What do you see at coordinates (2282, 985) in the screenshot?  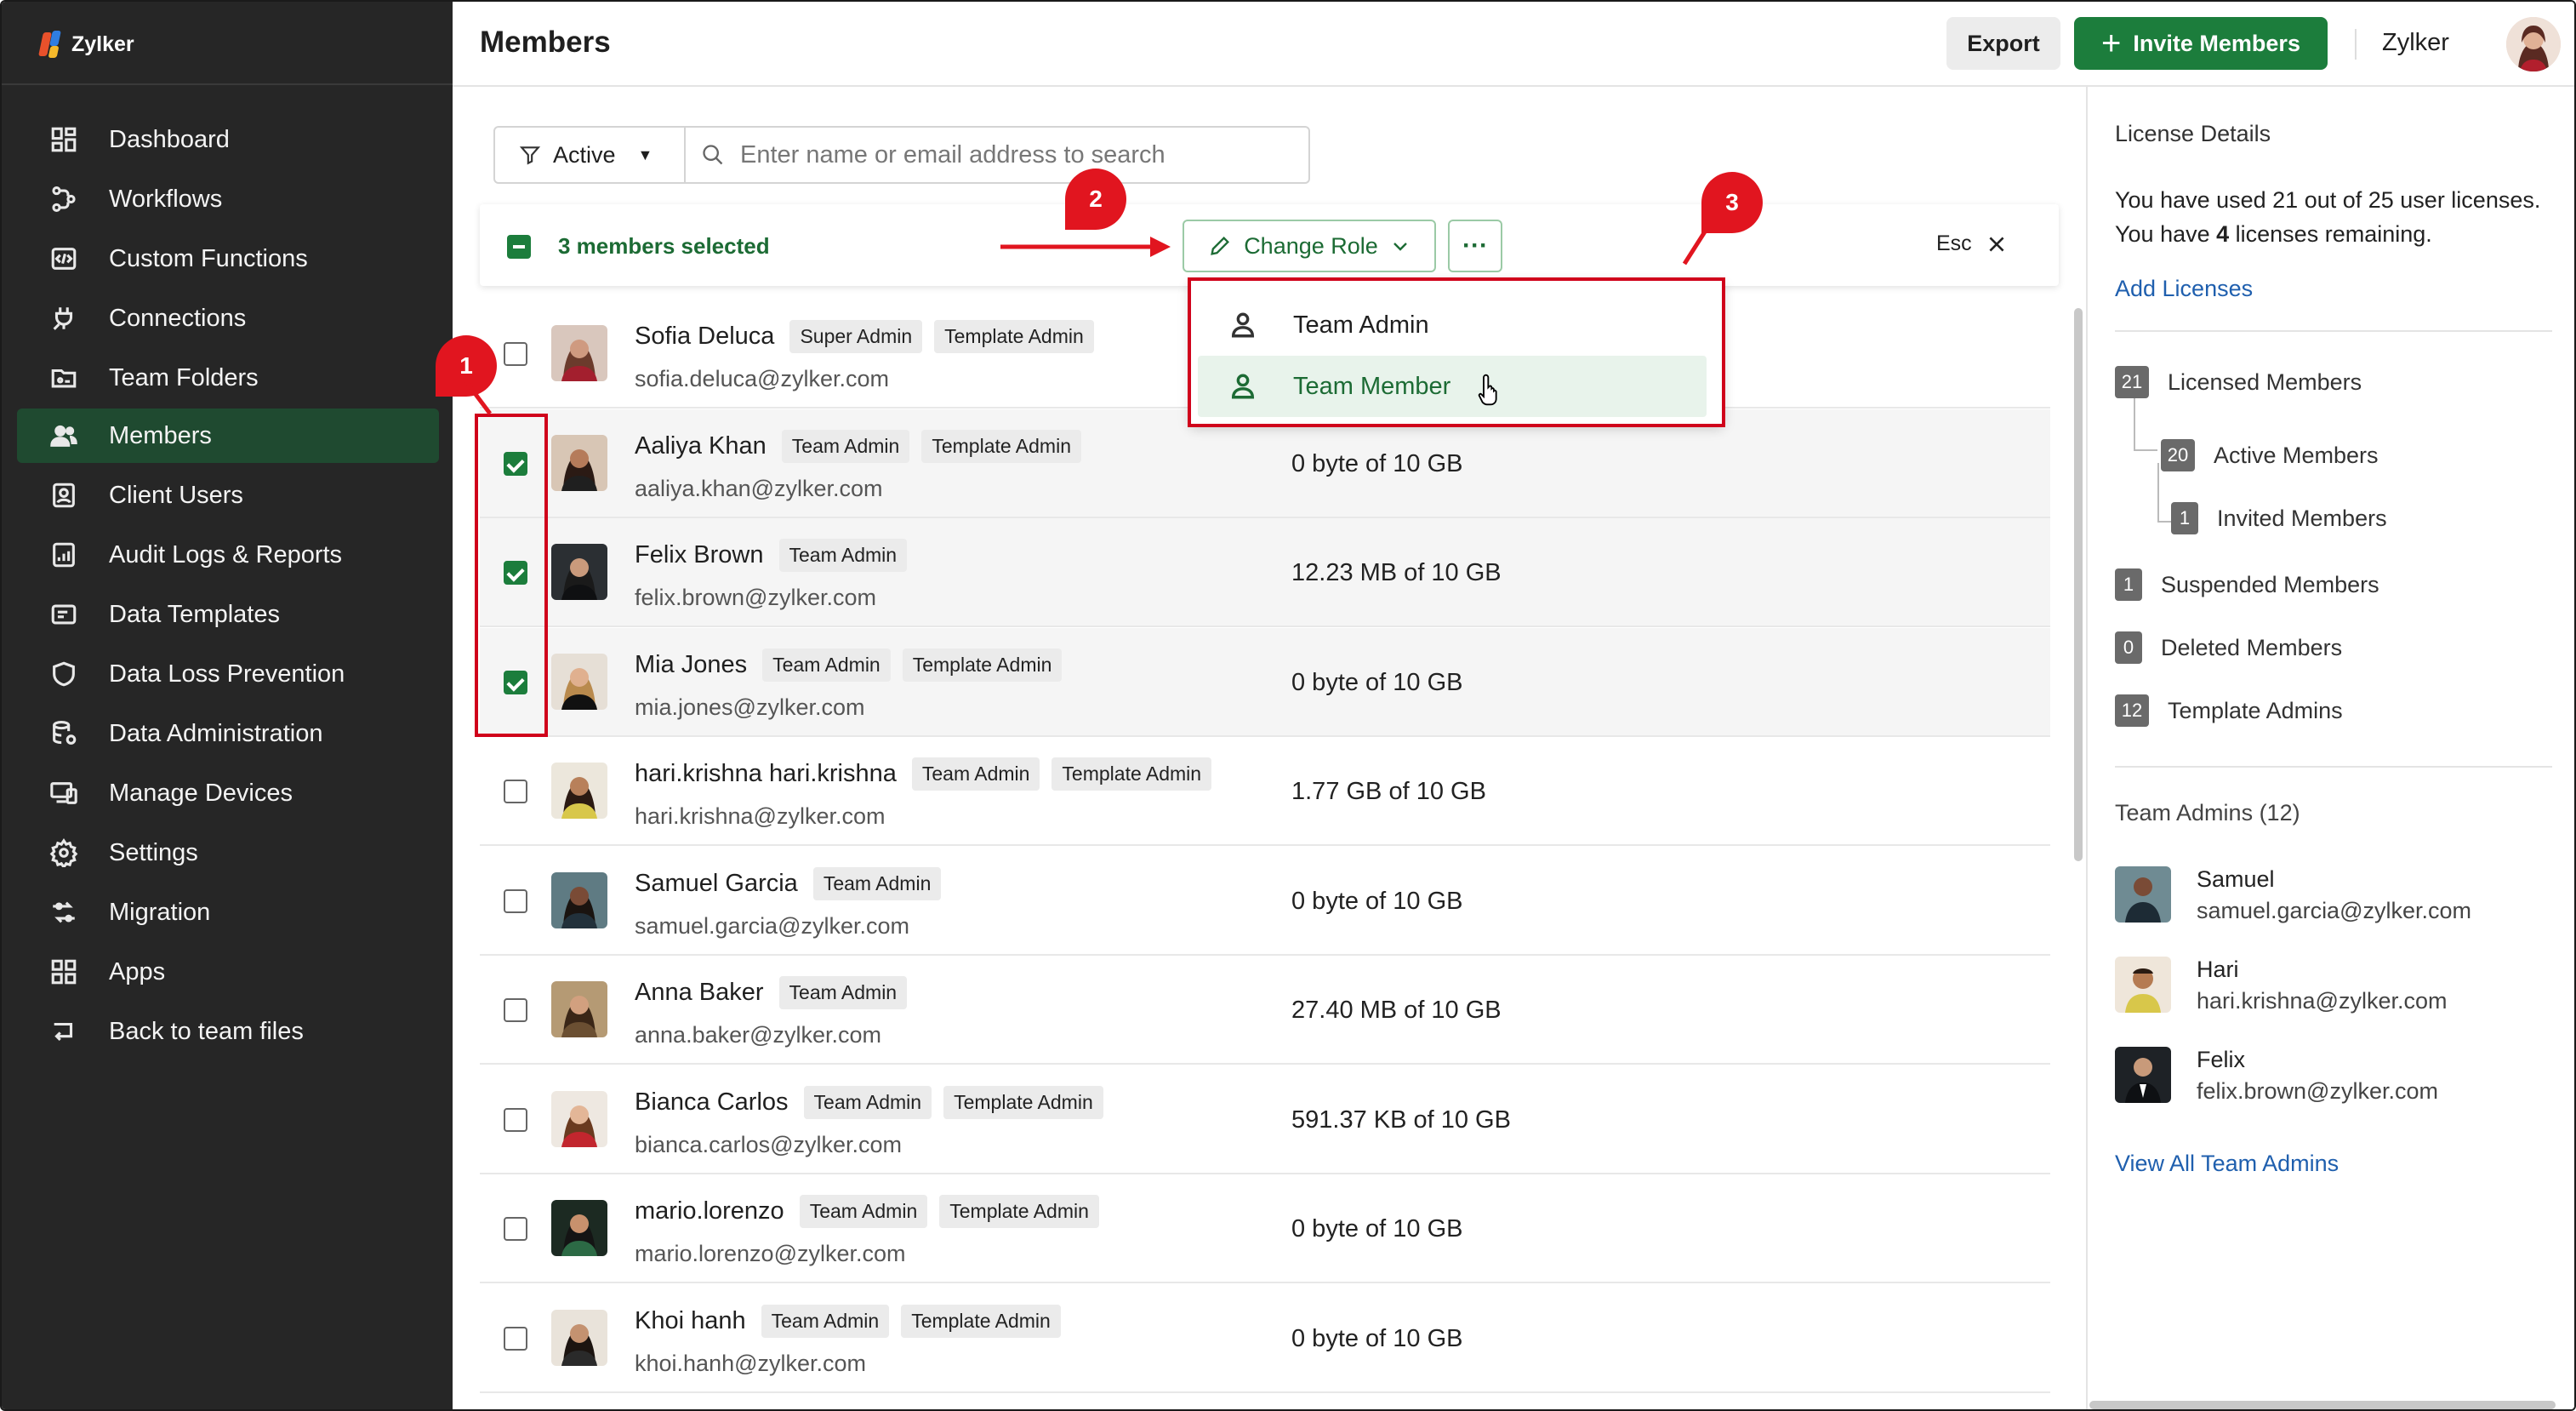 I see `team-admin-item: Hari hari.krishna@zylker.com` at bounding box center [2282, 985].